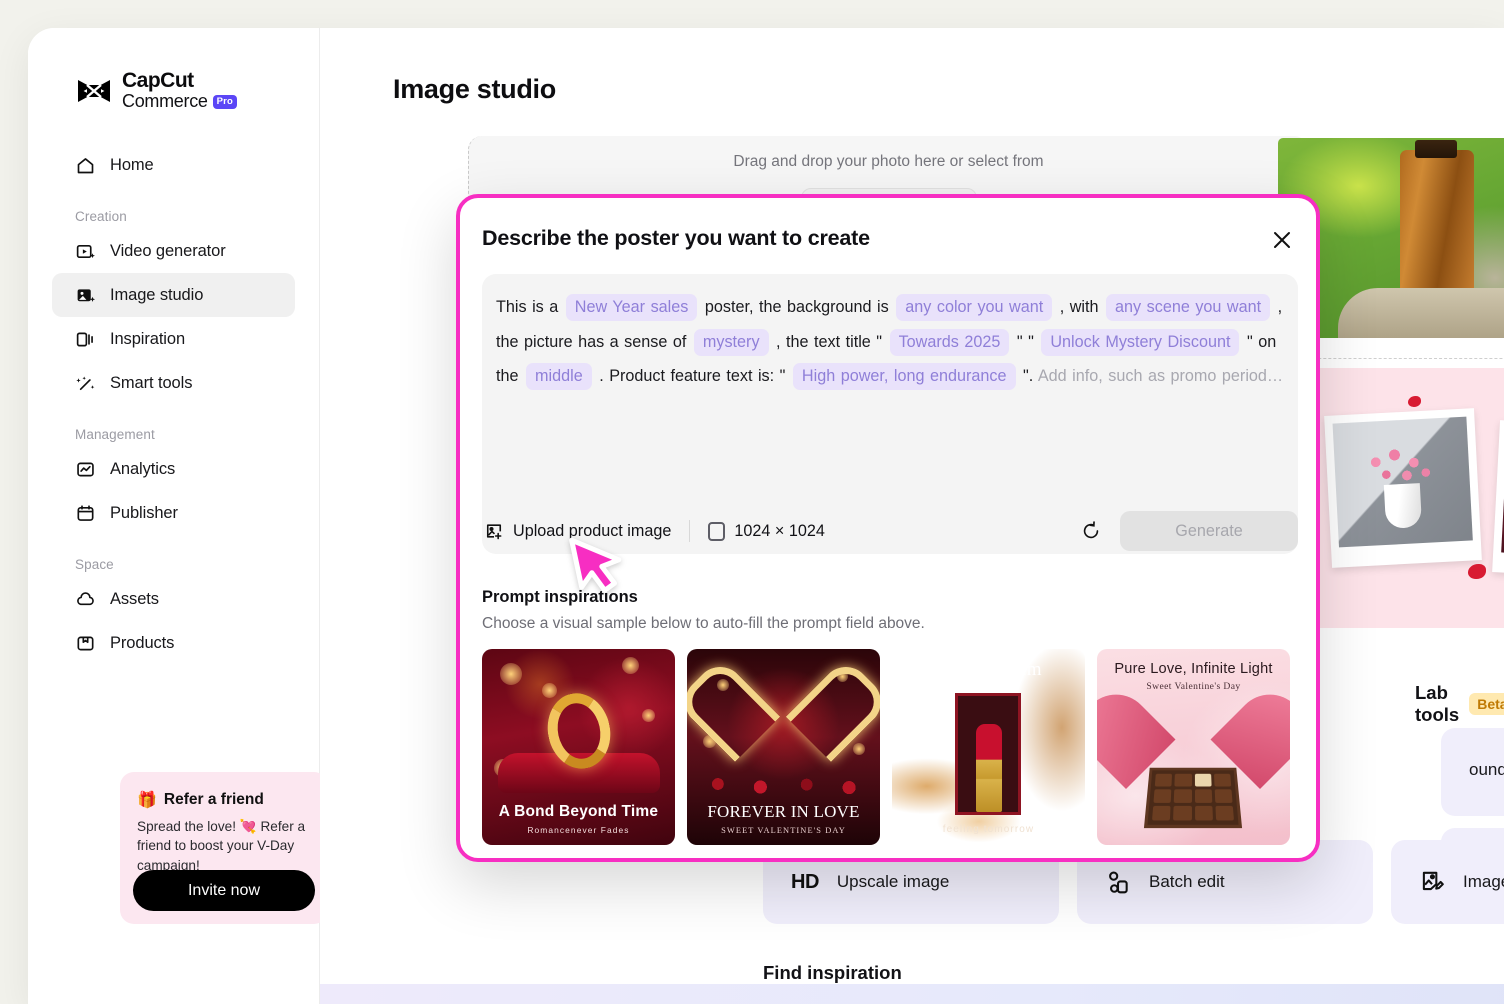 The width and height of the screenshot is (1504, 1004). What do you see at coordinates (829, 341) in the screenshot?
I see `prompt-static-text: , the text title "` at bounding box center [829, 341].